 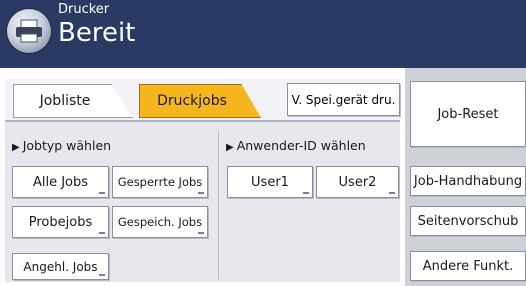 What do you see at coordinates (468, 114) in the screenshot?
I see `job-reset-button: Job-Reset` at bounding box center [468, 114].